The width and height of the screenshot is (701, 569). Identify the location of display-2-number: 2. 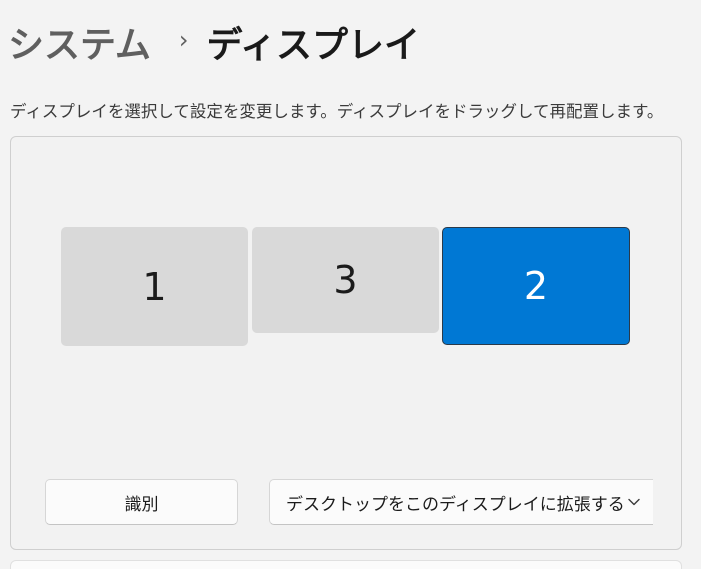
(536, 286).